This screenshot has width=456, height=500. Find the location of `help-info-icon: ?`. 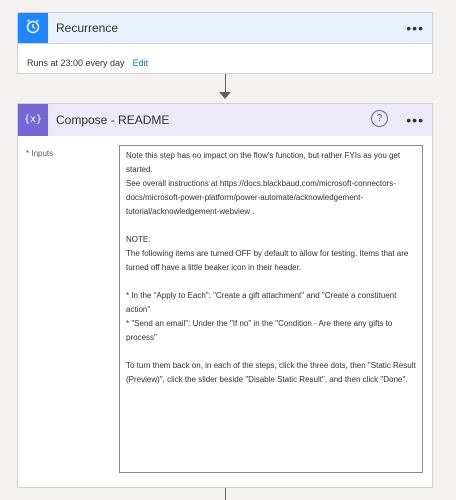

help-info-icon: ? is located at coordinates (379, 118).